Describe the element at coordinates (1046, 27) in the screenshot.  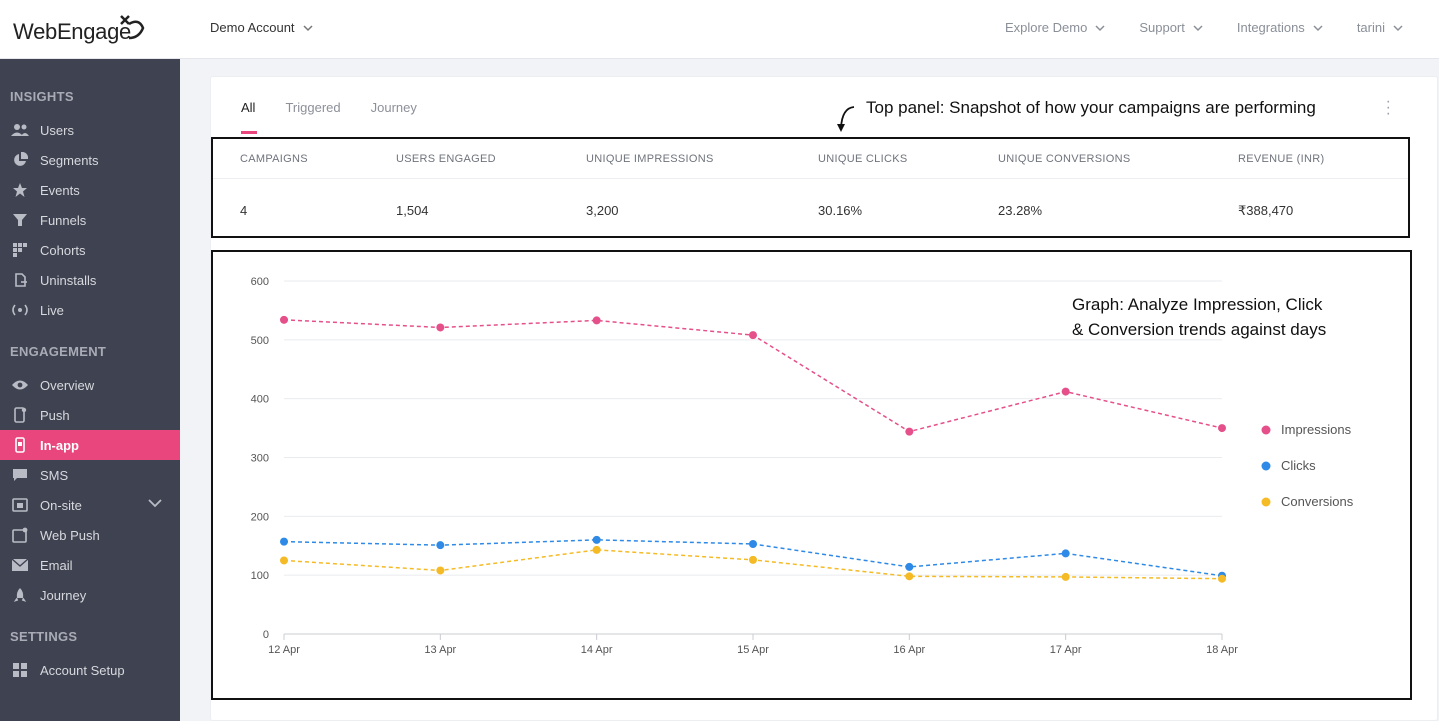
I see `explore-demo-label: Explore Demo` at that location.